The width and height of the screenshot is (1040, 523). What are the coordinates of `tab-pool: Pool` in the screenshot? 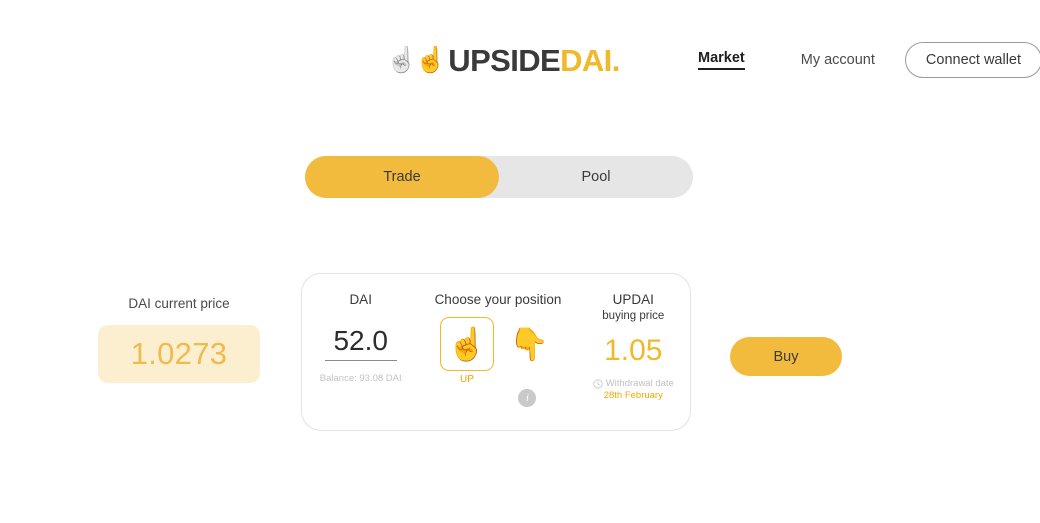 It's located at (596, 177).